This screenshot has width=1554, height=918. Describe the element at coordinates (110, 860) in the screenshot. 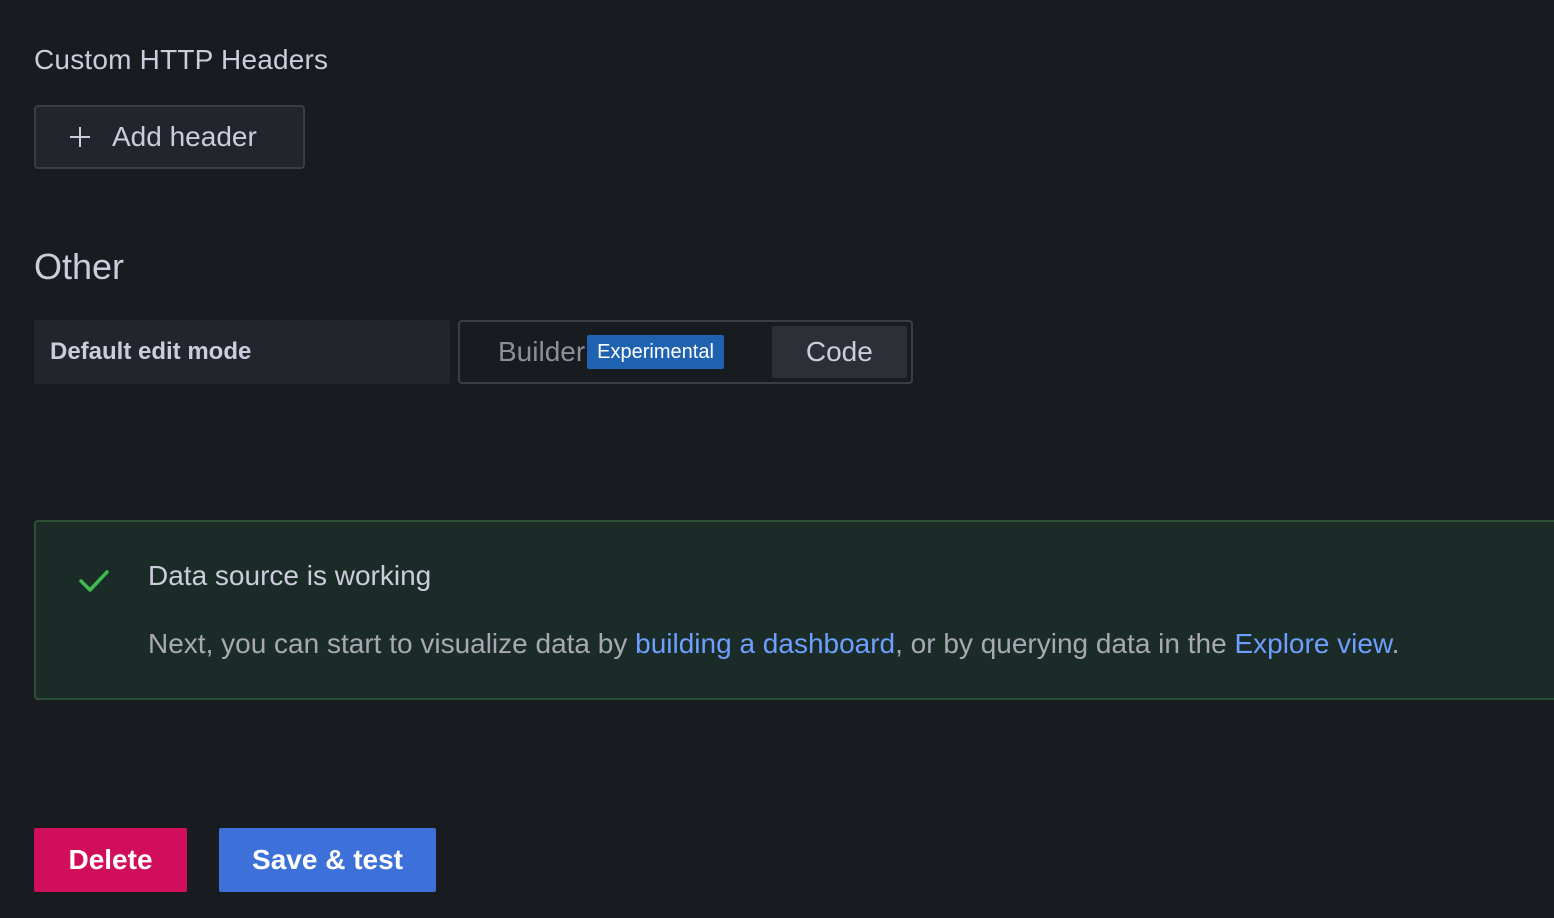

I see `delete-button: Delete` at that location.